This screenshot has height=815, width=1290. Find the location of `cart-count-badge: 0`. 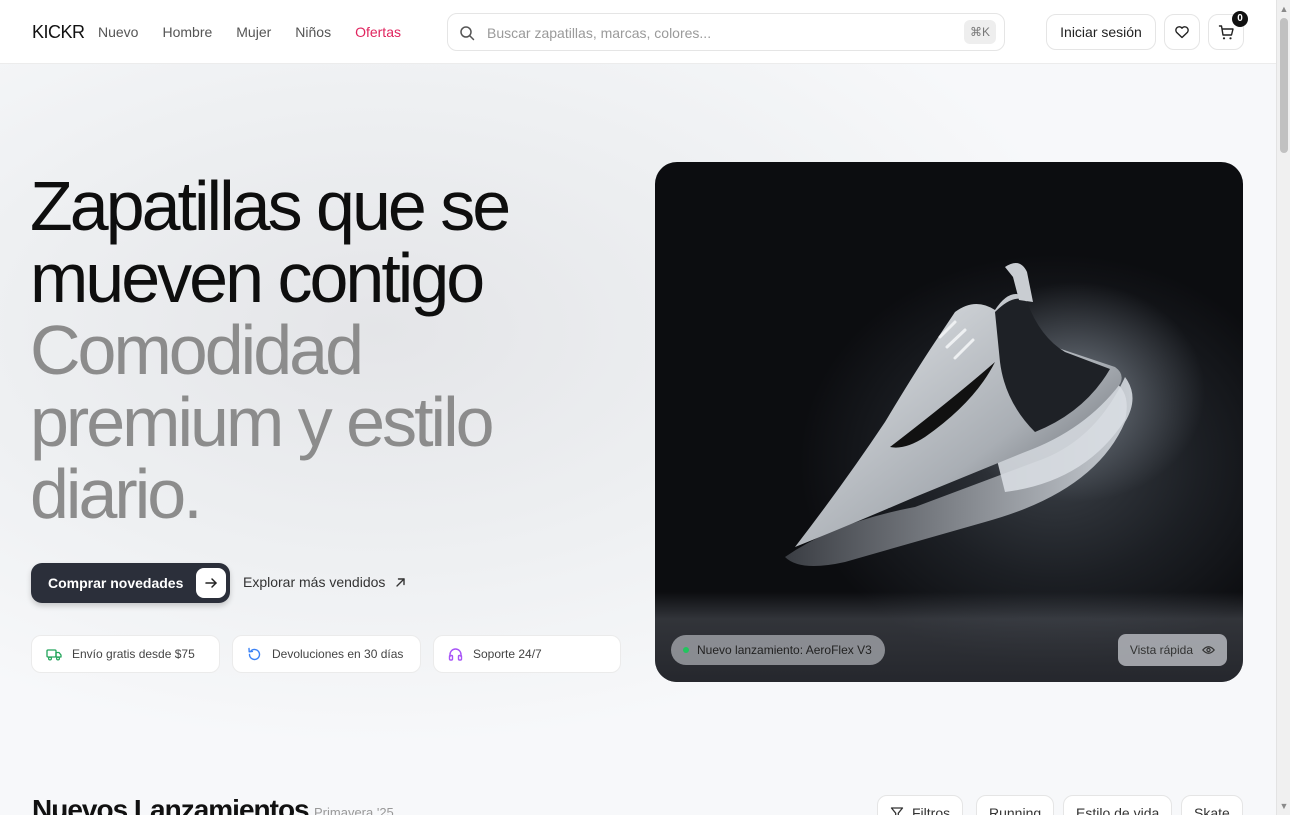

cart-count-badge: 0 is located at coordinates (1240, 19).